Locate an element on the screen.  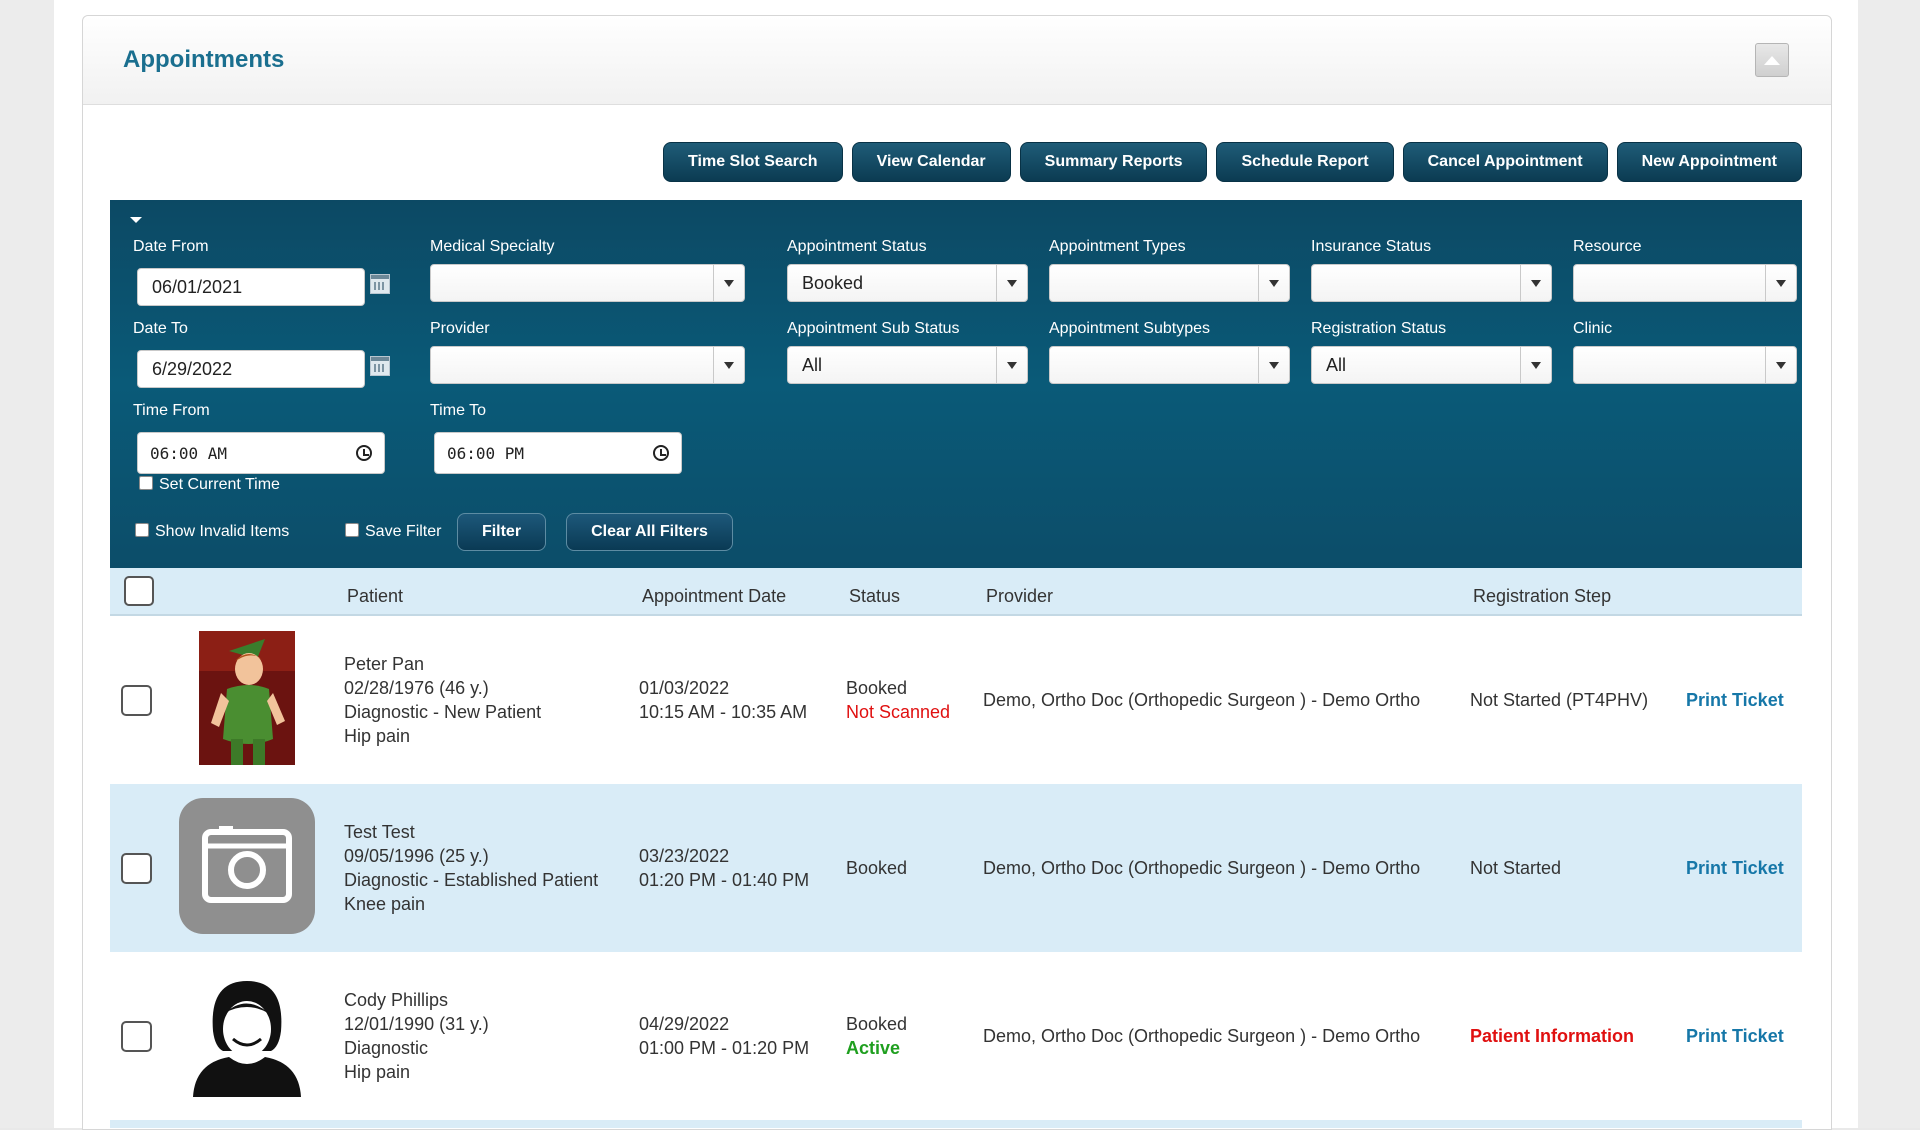
time-to-input: 06:00 PM is located at coordinates (558, 453).